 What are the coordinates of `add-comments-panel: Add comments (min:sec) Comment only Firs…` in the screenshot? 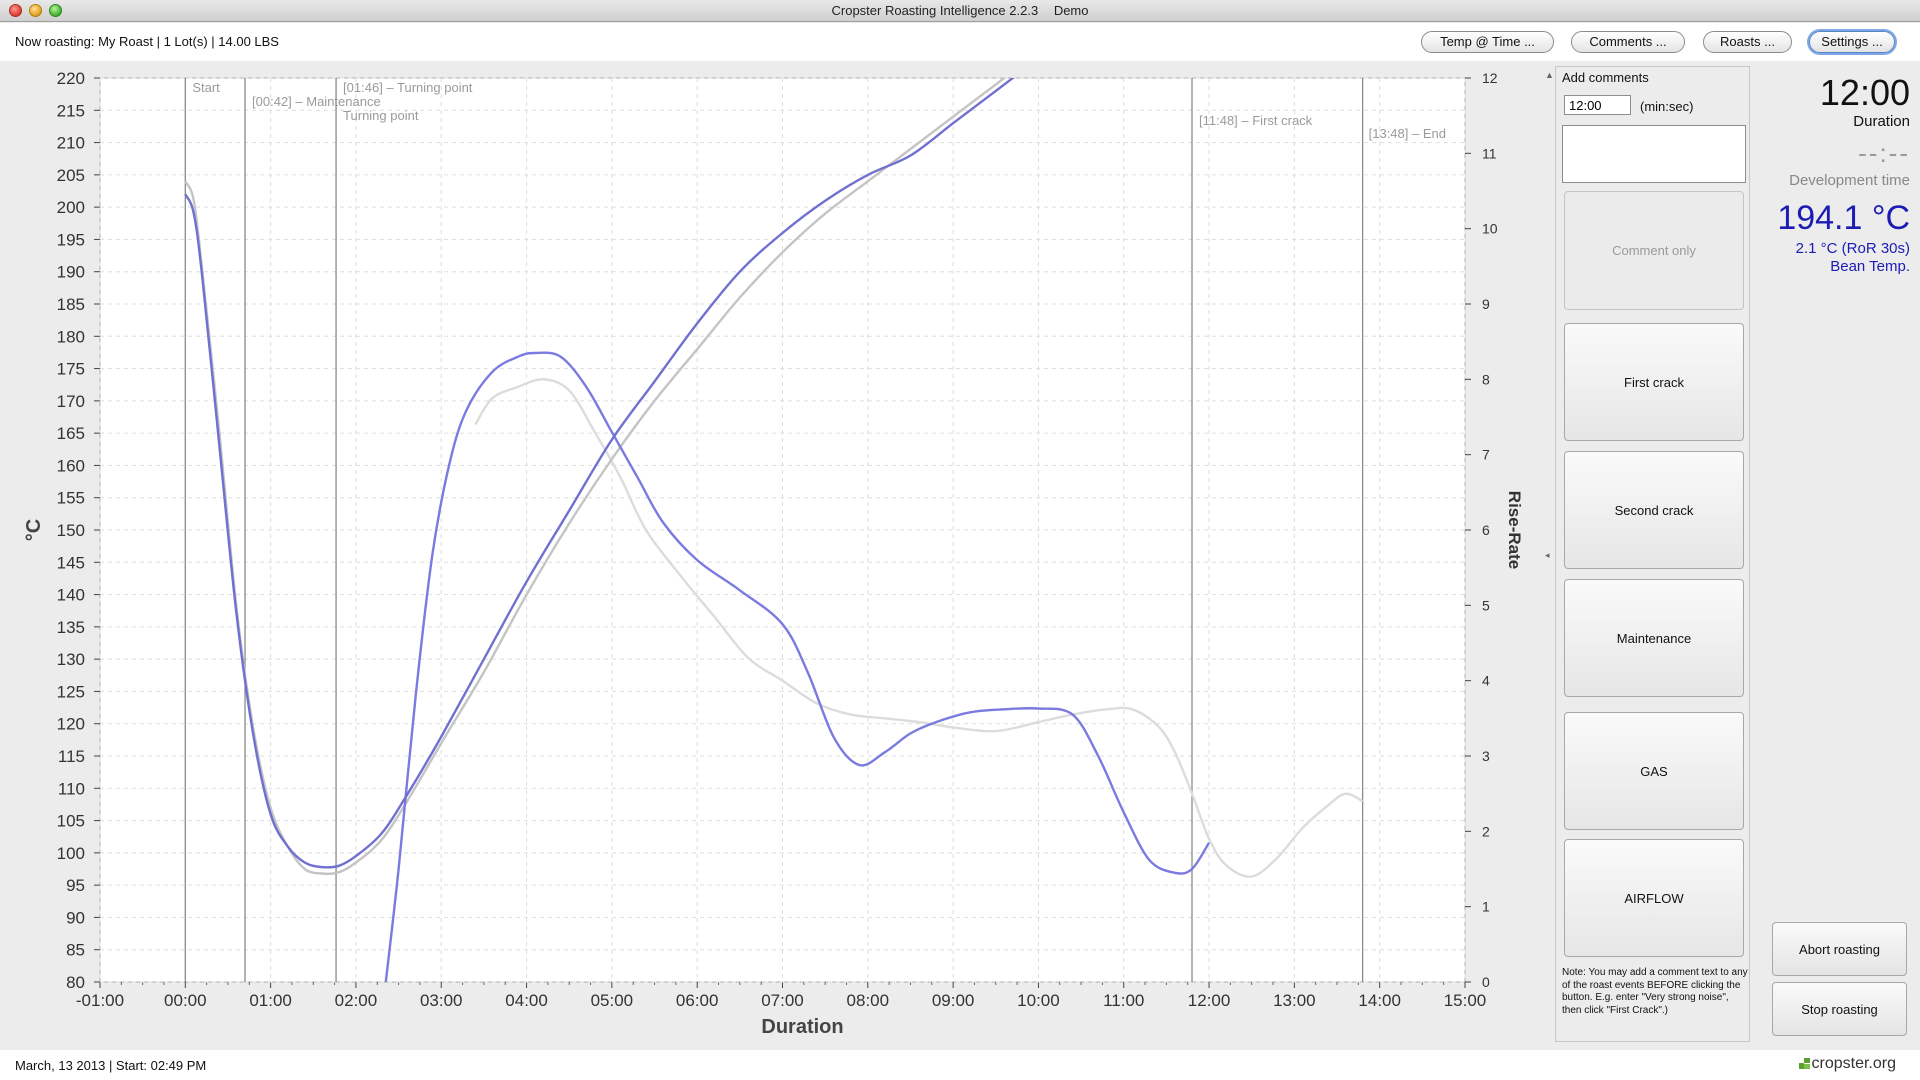 It's located at (1652, 554).